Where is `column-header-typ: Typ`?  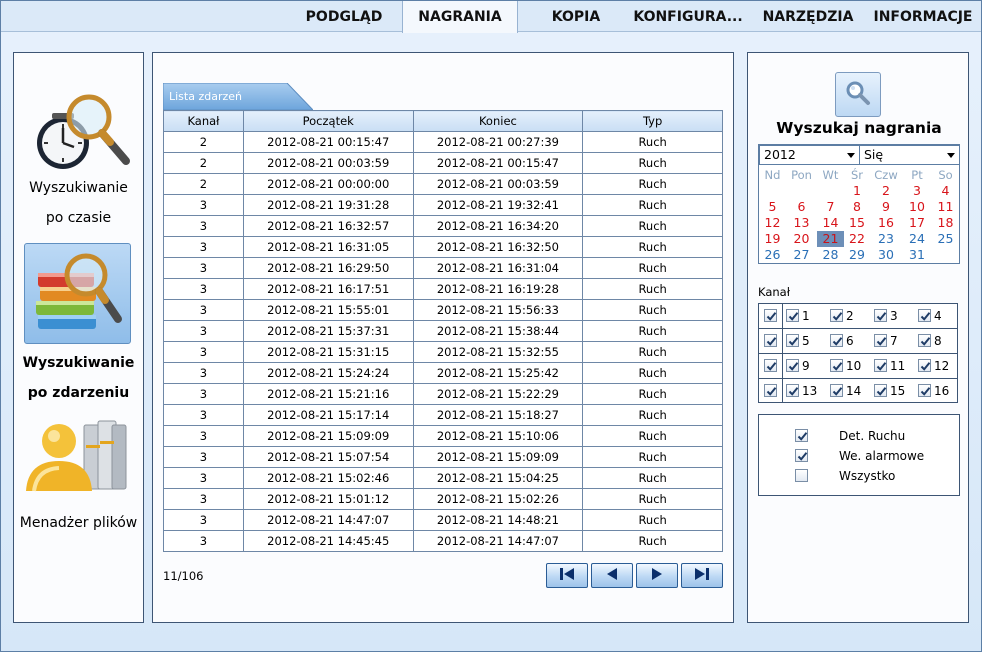 column-header-typ: Typ is located at coordinates (652, 121).